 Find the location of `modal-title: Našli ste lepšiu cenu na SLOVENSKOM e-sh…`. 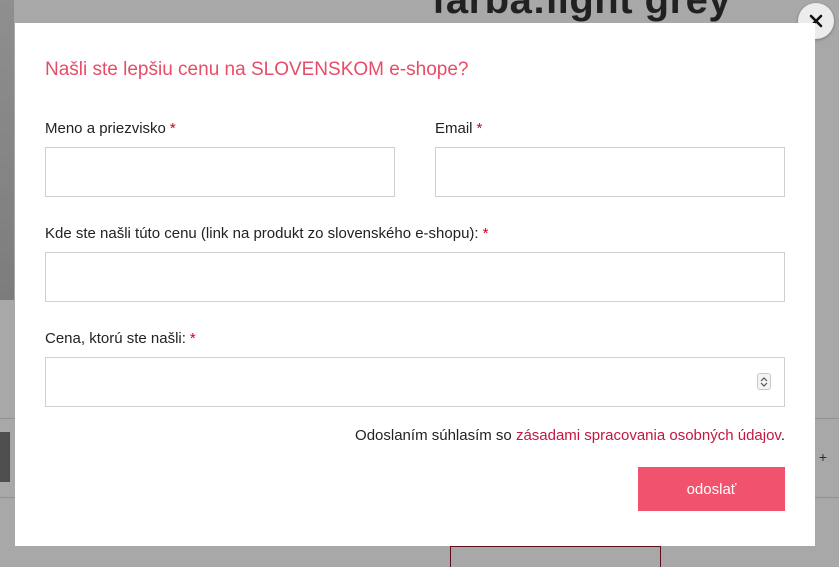

modal-title: Našli ste lepšiu cenu na SLOVENSKOM e-sh… is located at coordinates (257, 69).